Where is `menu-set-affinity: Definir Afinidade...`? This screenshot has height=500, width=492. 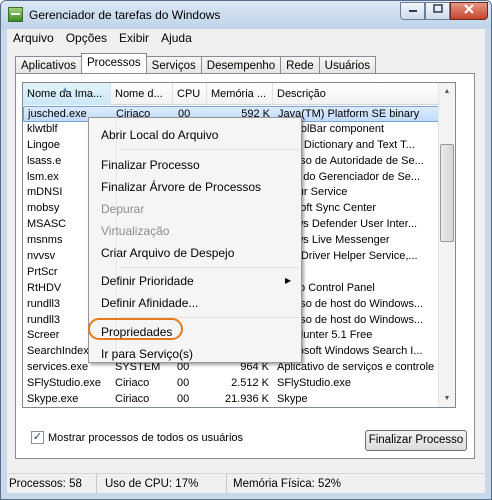
menu-set-affinity: Definir Afinidade... is located at coordinates (149, 303).